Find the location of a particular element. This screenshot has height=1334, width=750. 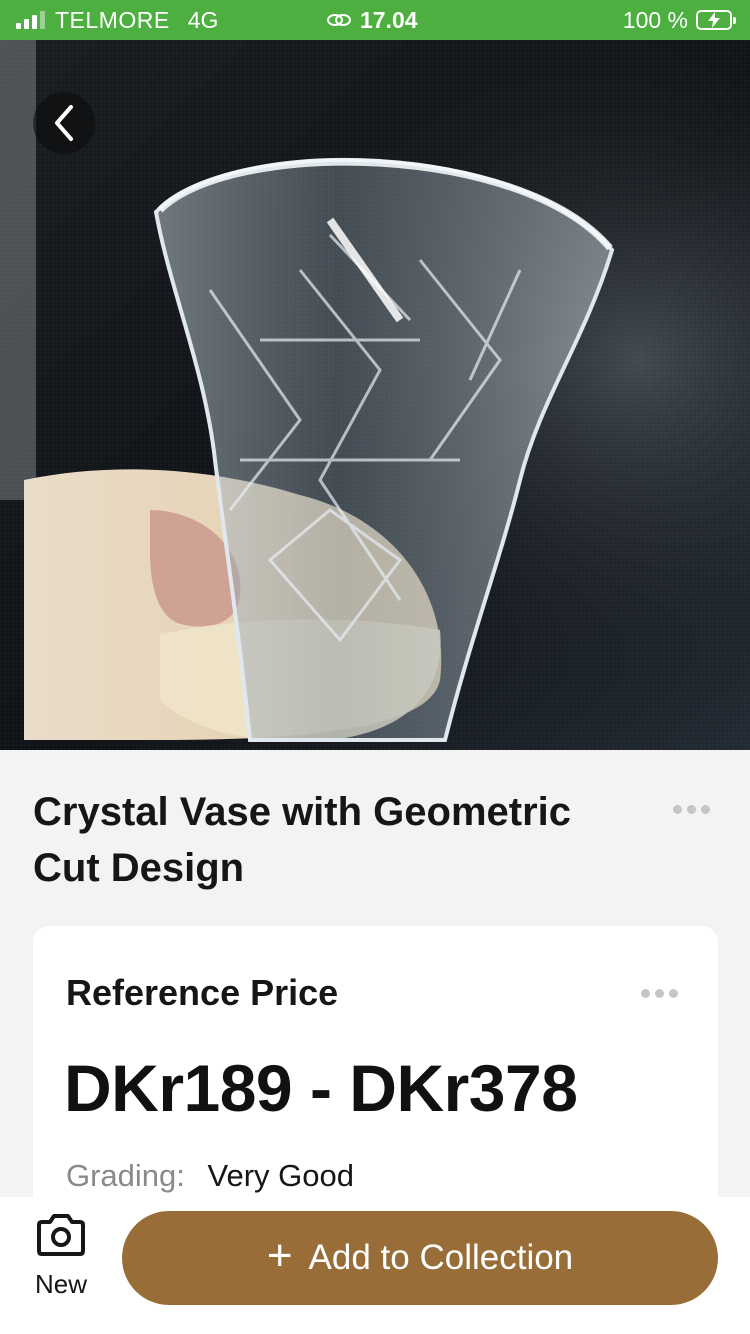

item-title: Crystal Vase with Geometric Cut Design is located at coordinates (302, 840).